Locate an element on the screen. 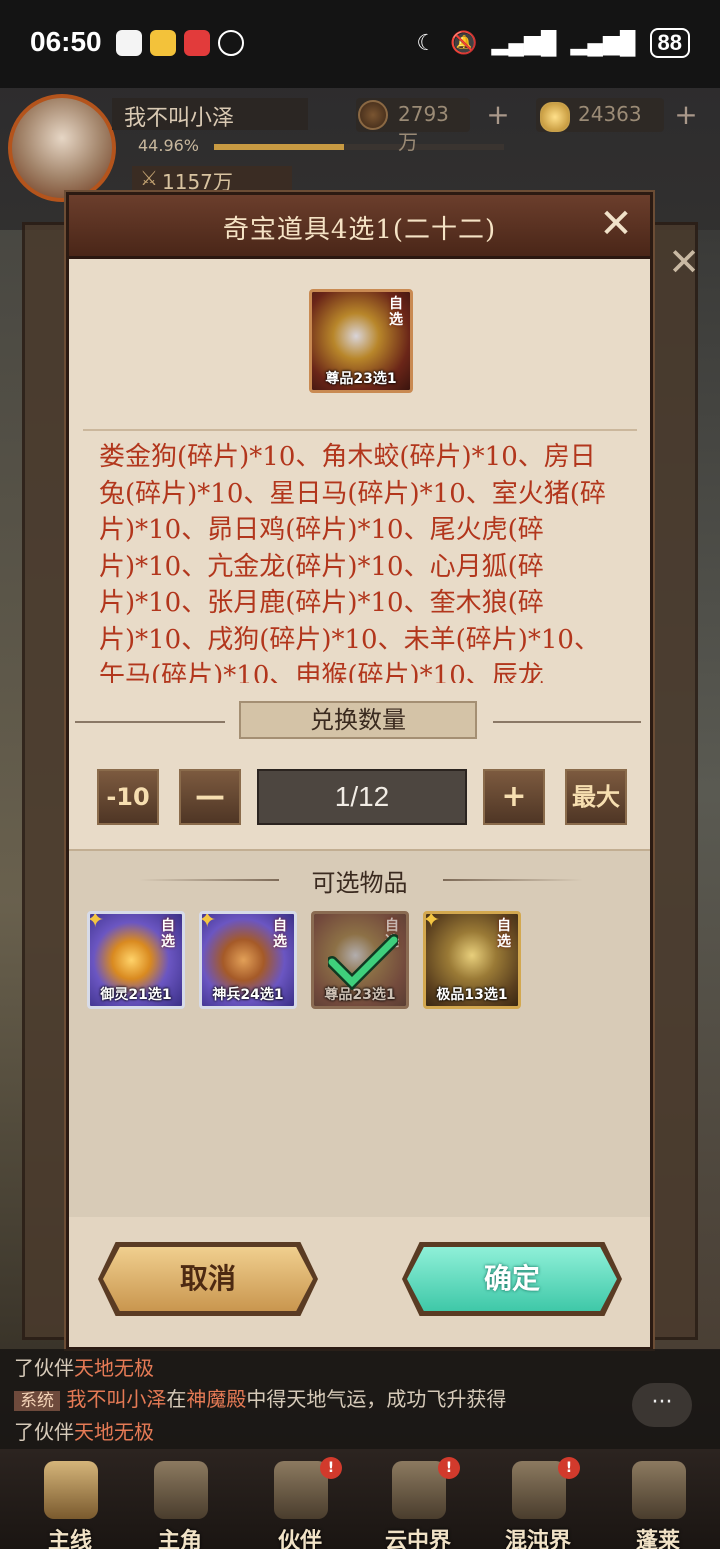 Image resolution: width=720 pixels, height=1549 pixels. cancel-button: 取消 is located at coordinates (208, 1279).